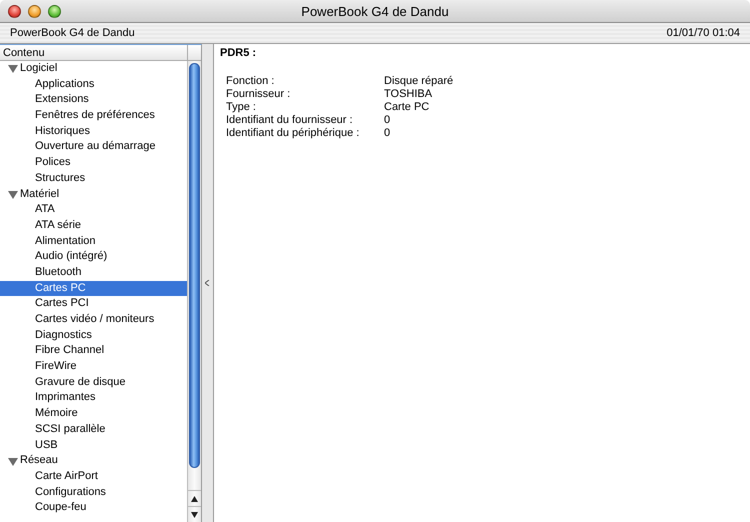 The height and width of the screenshot is (522, 750). What do you see at coordinates (239, 53) in the screenshot?
I see `detail-heading: PDR5 :` at bounding box center [239, 53].